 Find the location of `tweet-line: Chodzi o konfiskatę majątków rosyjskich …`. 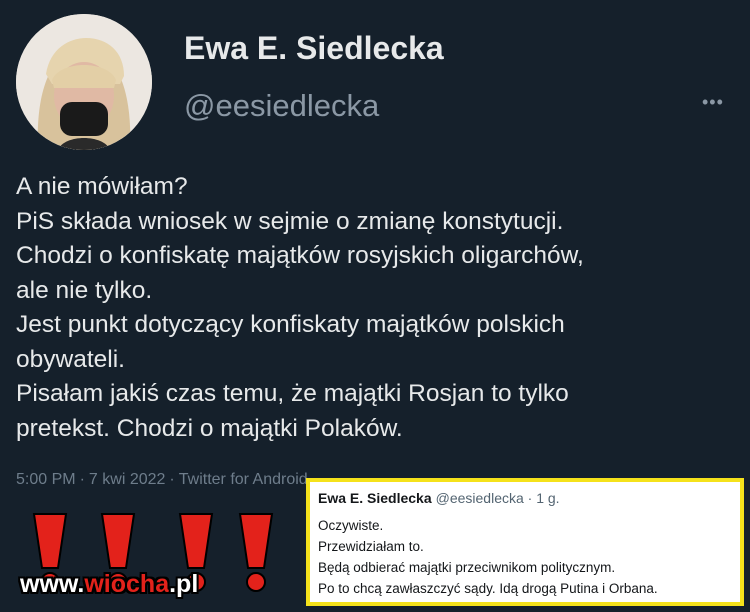

tweet-line: Chodzi o konfiskatę majątków rosyjskich … is located at coordinates (300, 255).